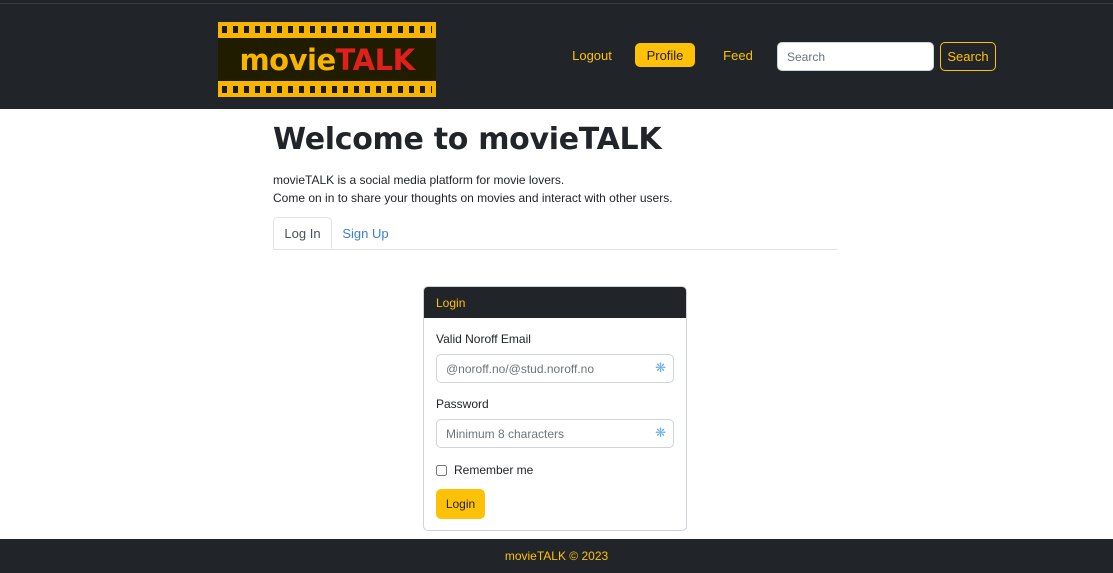 The width and height of the screenshot is (1113, 573). I want to click on logo-word-movie: movie, so click(287, 60).